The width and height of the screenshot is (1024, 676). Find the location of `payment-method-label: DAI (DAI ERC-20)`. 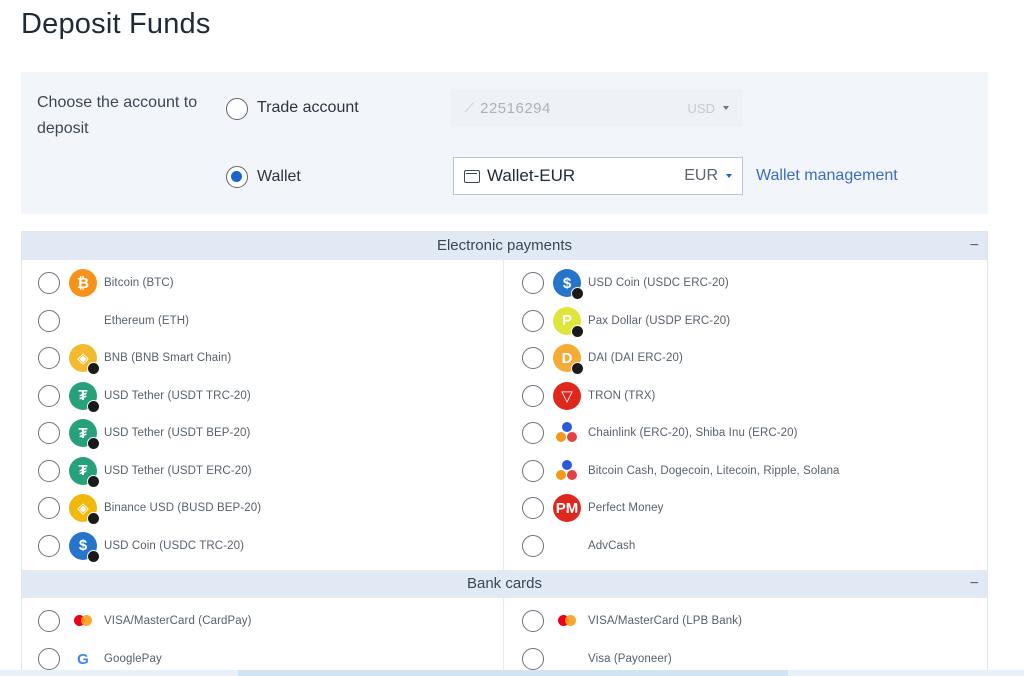

payment-method-label: DAI (DAI ERC-20) is located at coordinates (635, 358).